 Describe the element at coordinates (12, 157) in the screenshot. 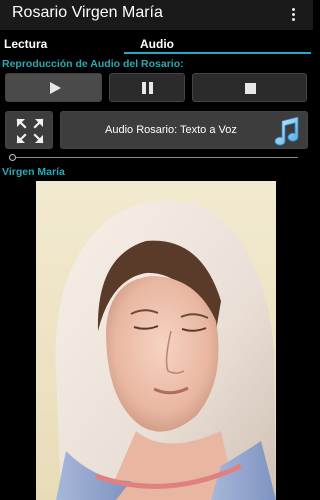

I see `seek-thumb` at that location.